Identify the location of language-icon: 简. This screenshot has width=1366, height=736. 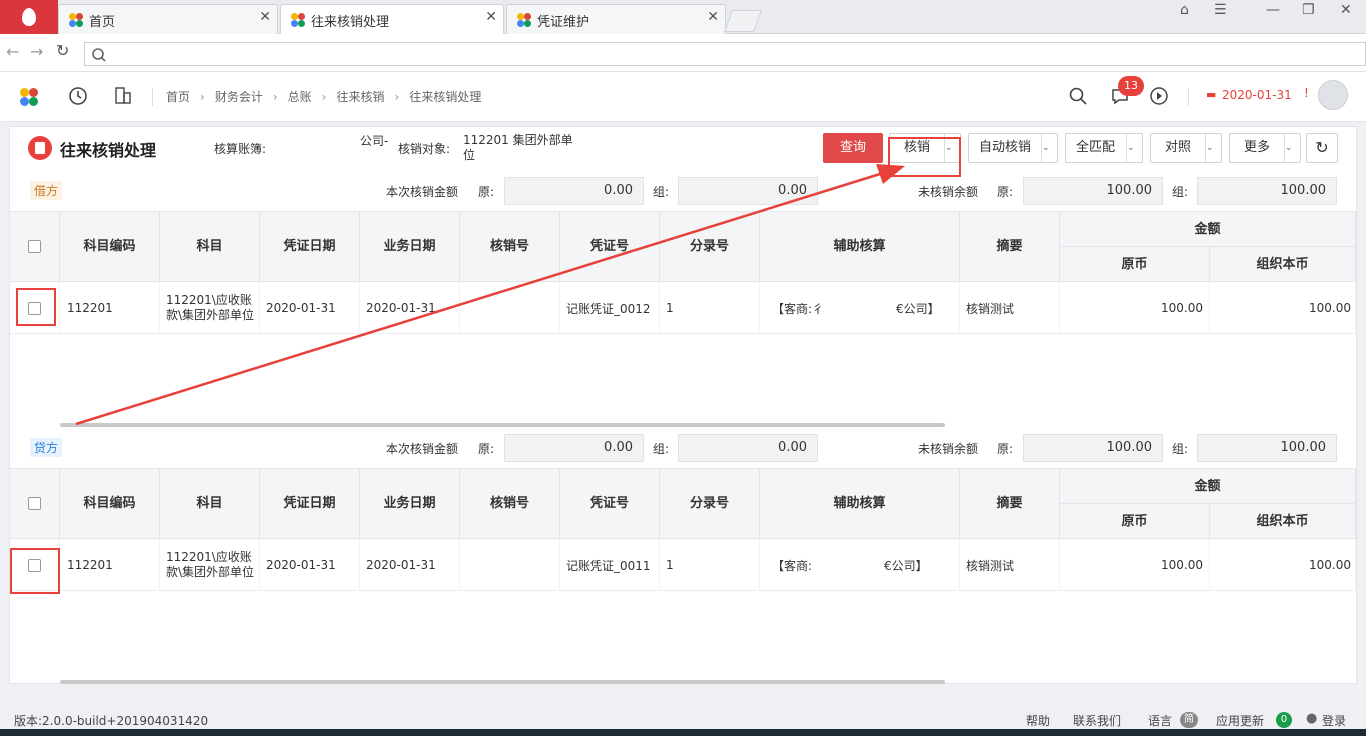
(1189, 720).